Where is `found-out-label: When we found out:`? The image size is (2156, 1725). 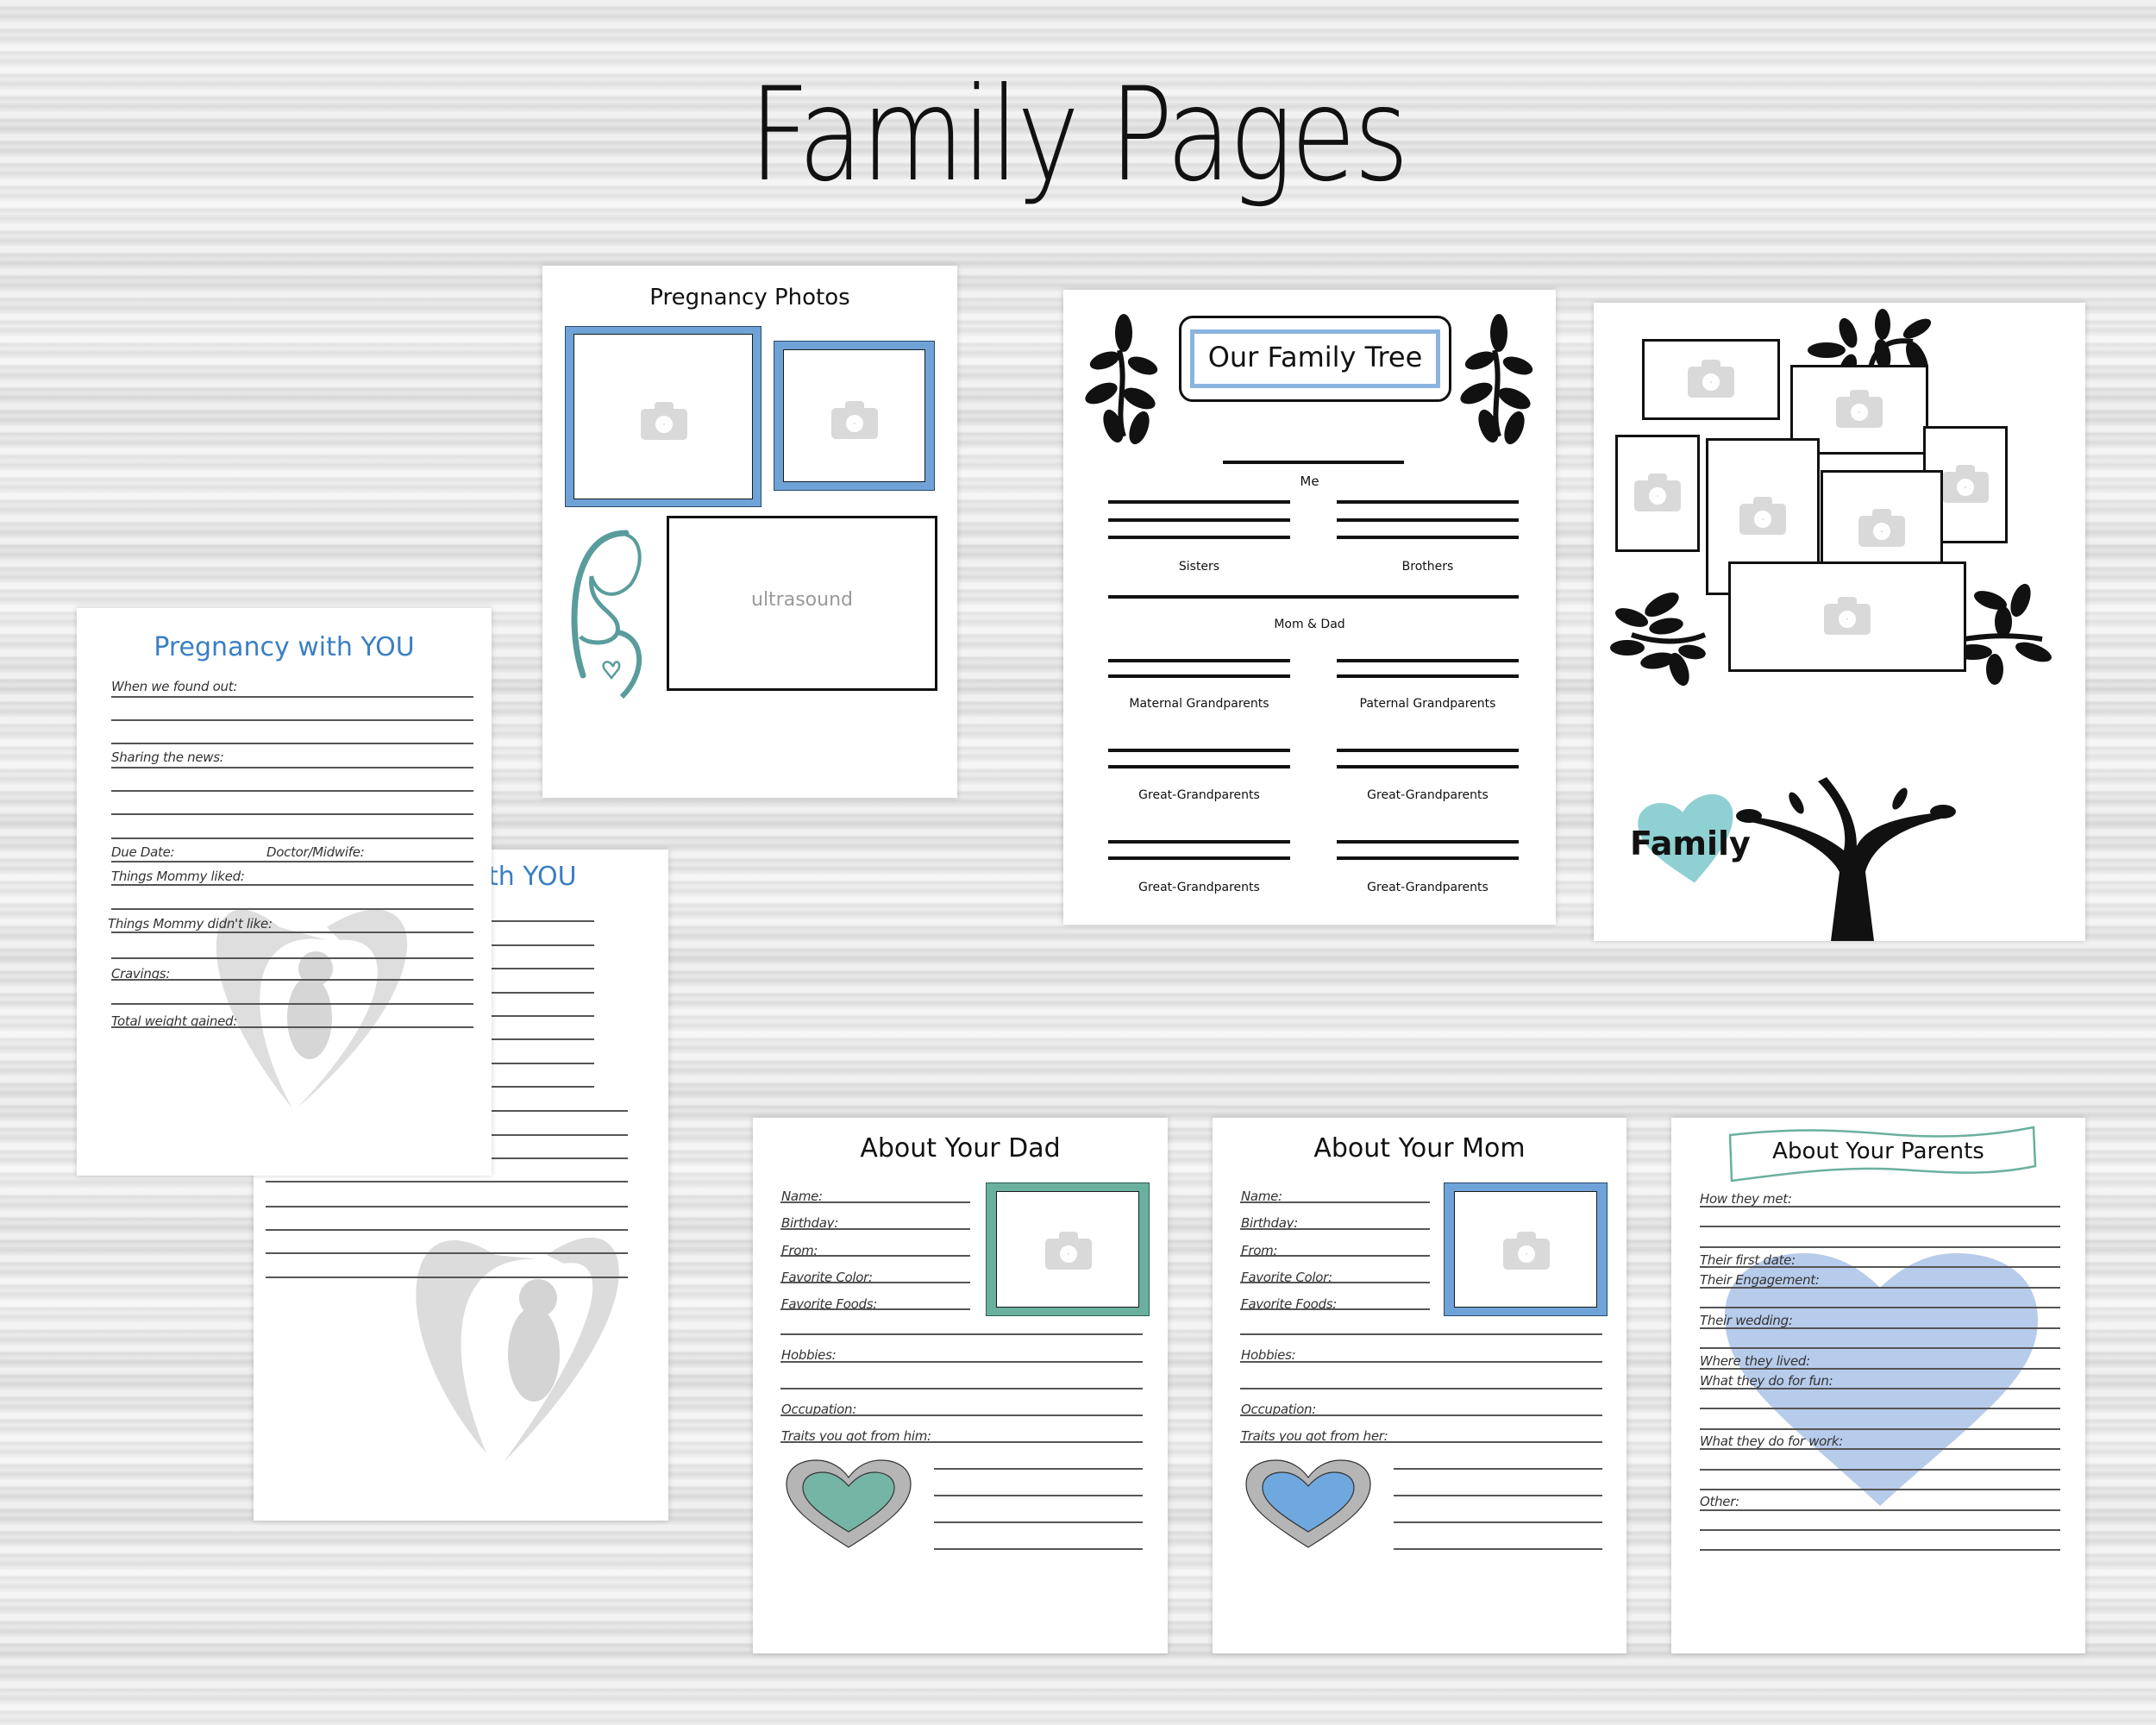 found-out-label: When we found out: is located at coordinates (174, 686).